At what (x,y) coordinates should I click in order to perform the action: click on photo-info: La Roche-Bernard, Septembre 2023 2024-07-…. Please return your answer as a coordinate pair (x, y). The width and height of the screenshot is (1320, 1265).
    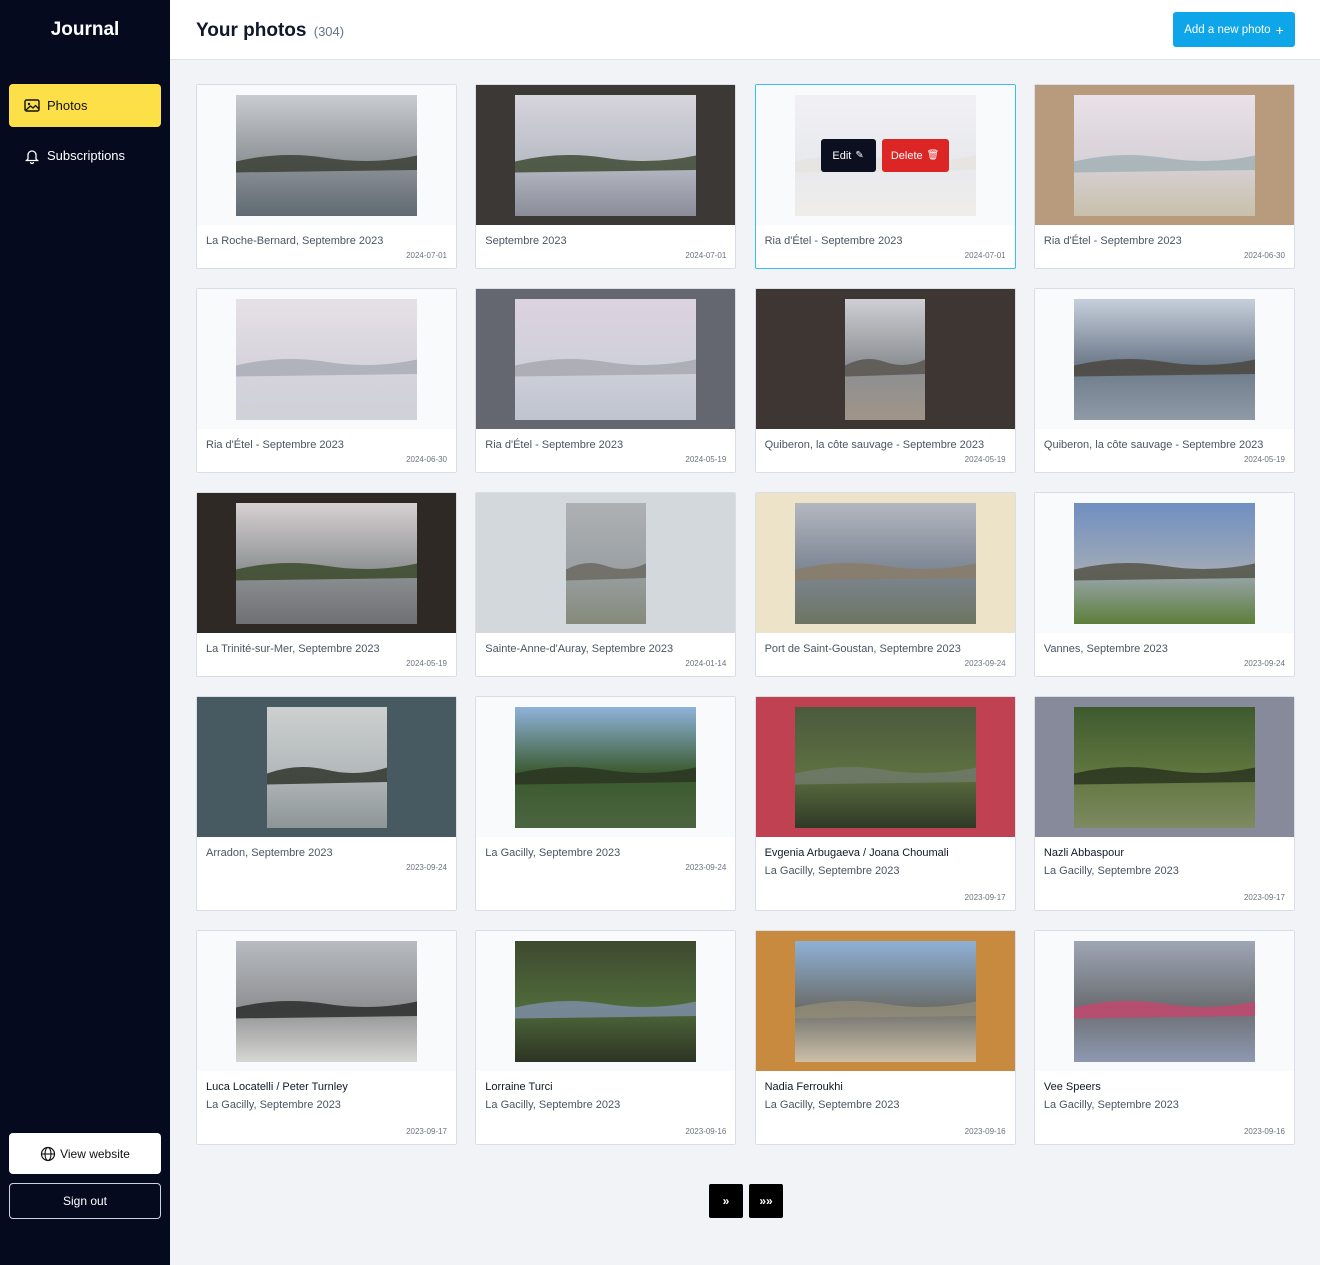
    Looking at the image, I should click on (326, 246).